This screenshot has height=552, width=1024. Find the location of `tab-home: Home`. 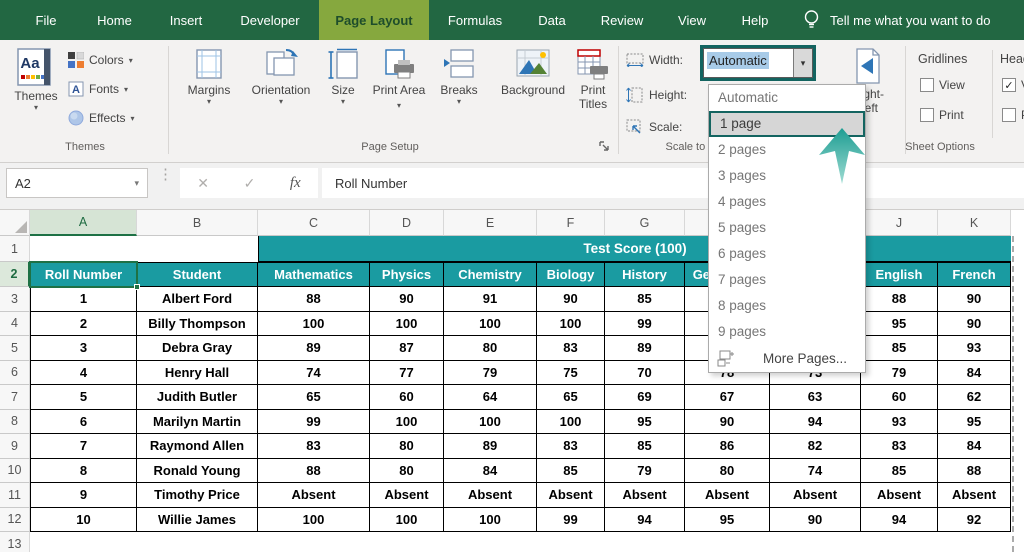

tab-home: Home is located at coordinates (114, 20).